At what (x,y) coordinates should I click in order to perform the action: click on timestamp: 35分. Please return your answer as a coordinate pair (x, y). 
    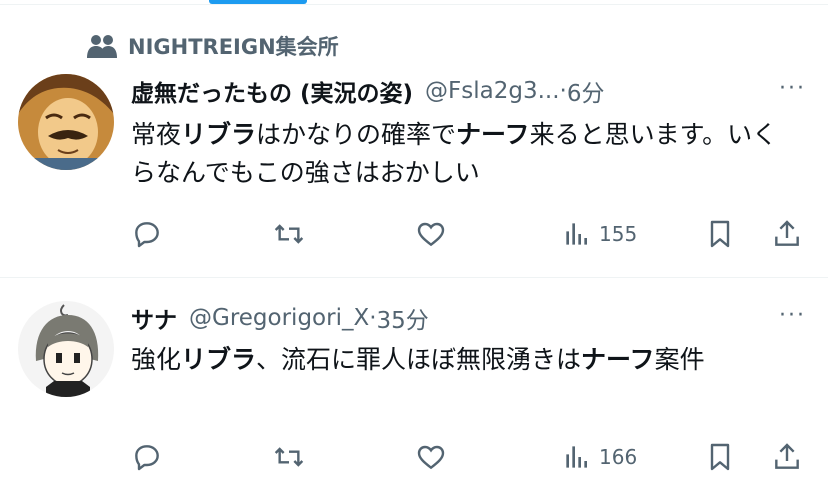
    Looking at the image, I should click on (403, 318).